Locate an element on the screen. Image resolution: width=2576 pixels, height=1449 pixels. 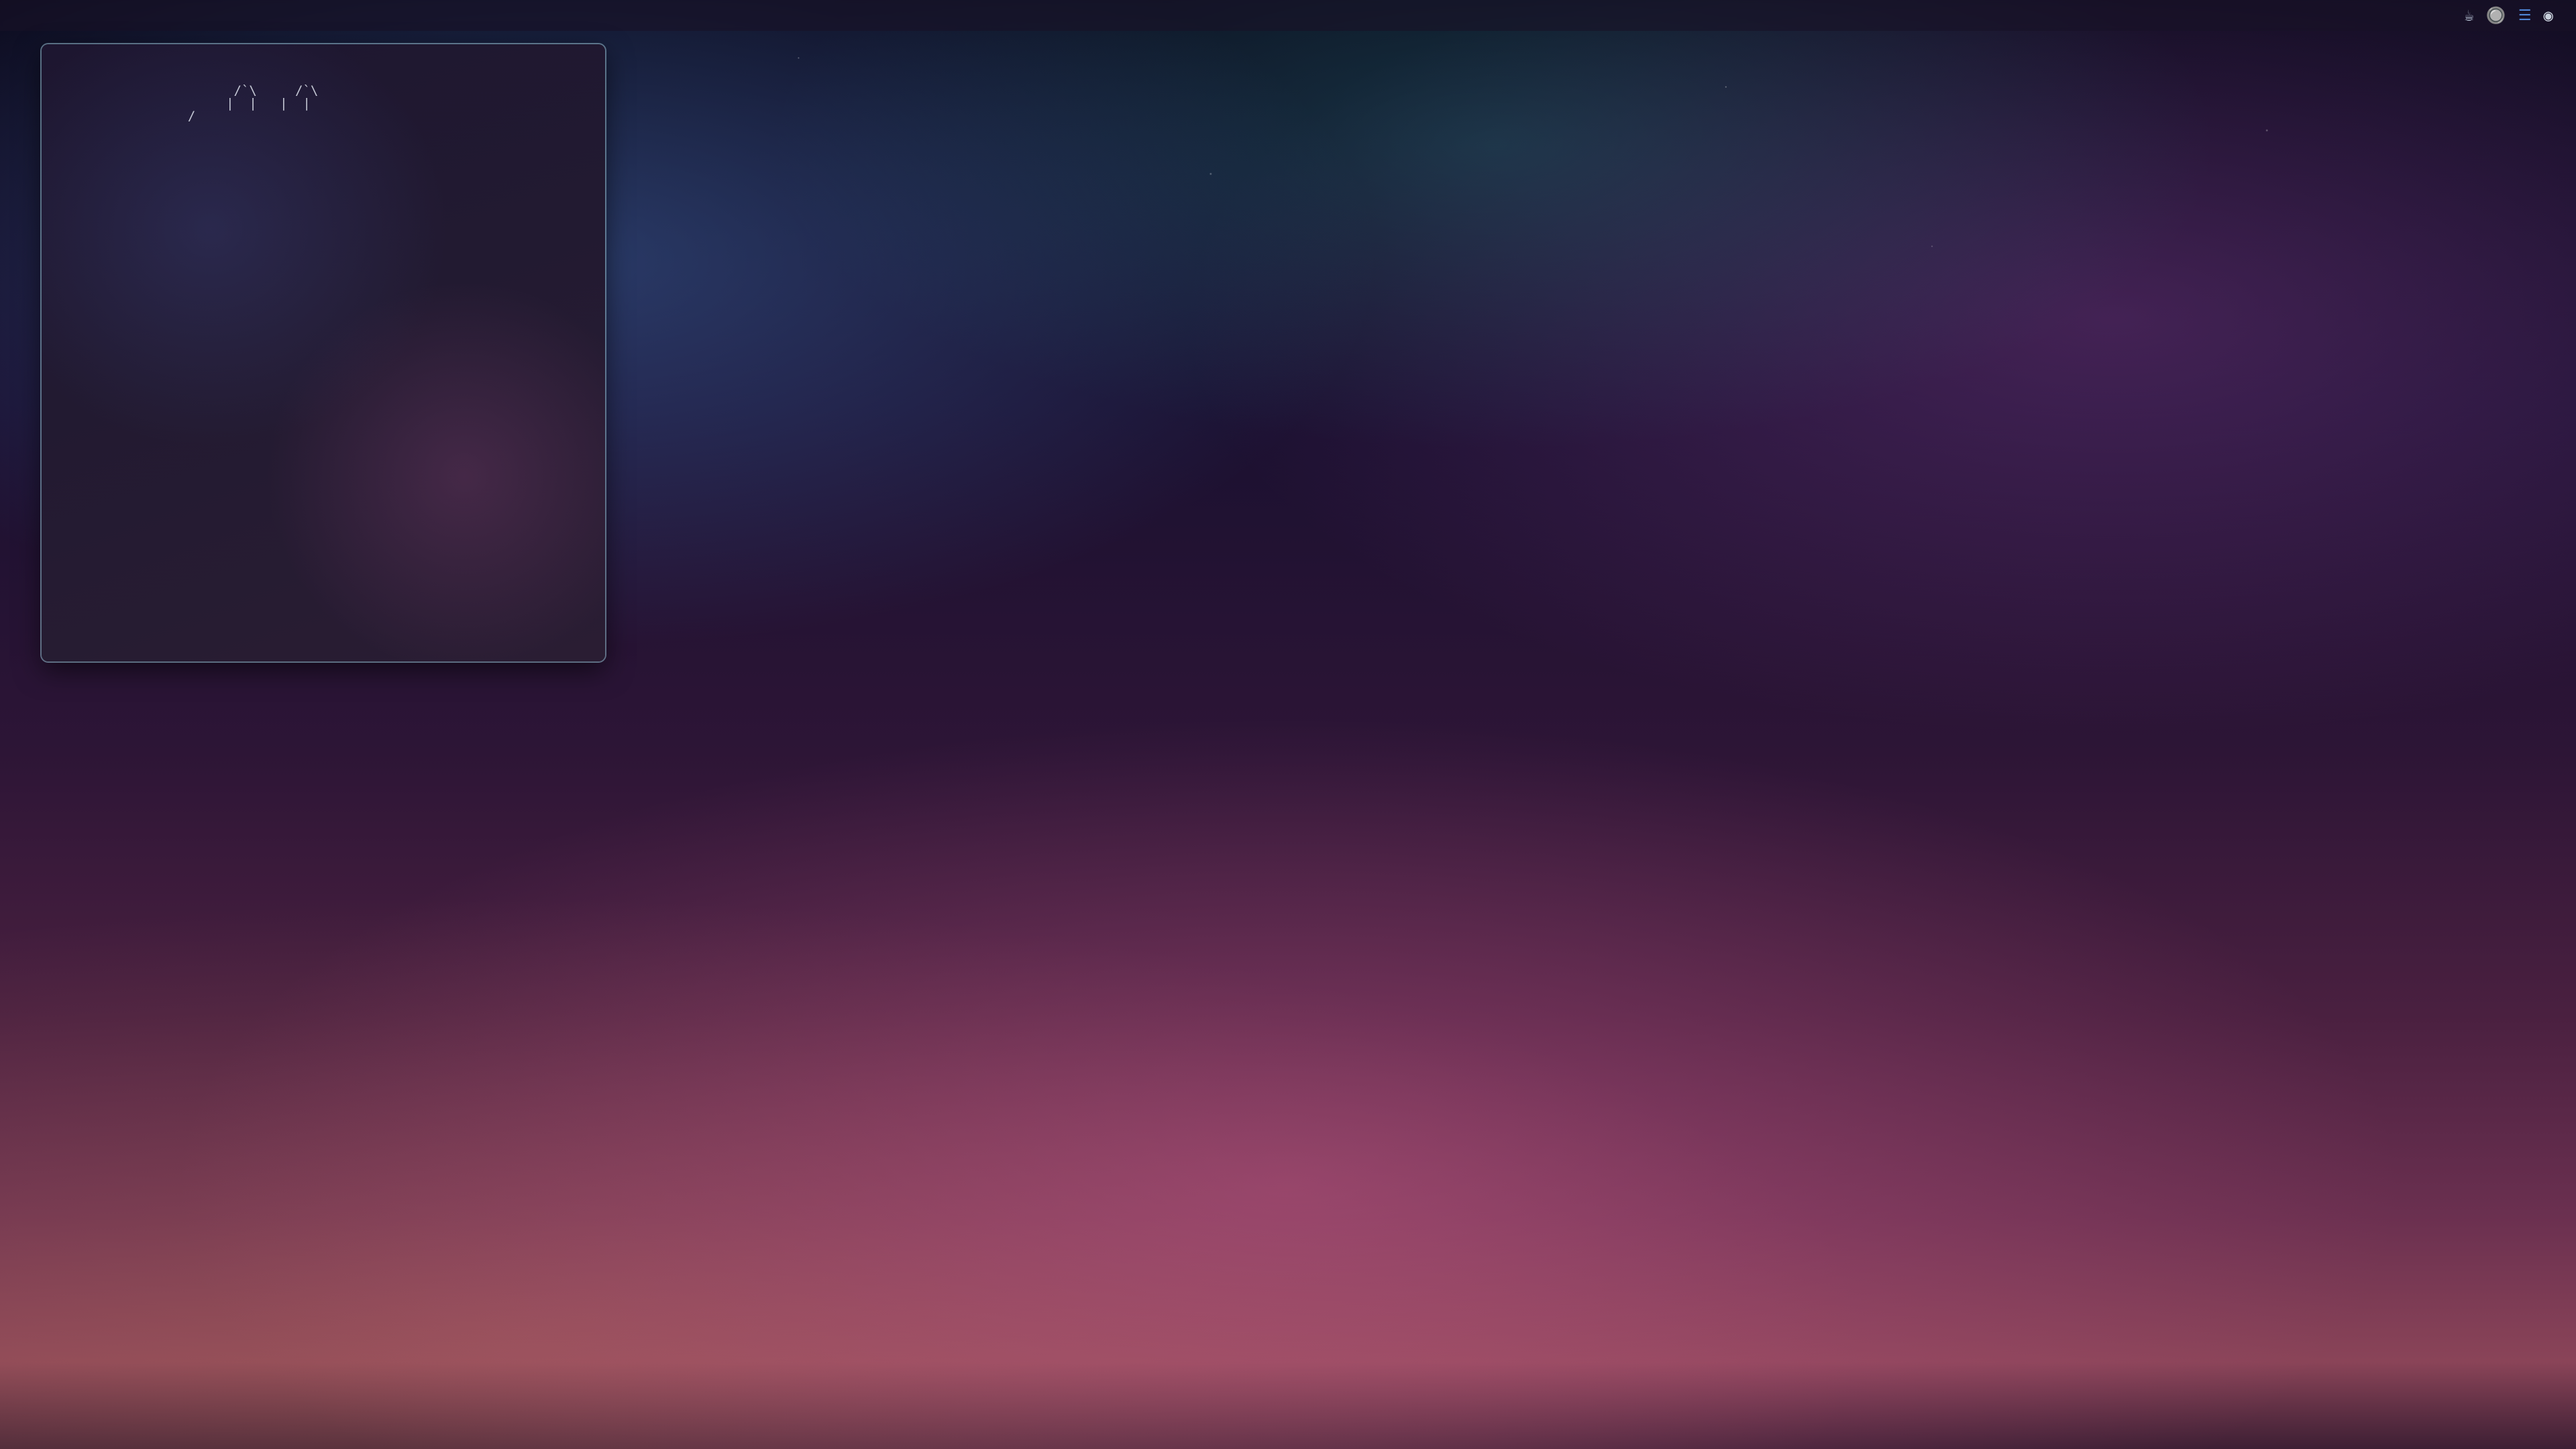
status-bar-monitor-1: ☕ 🔘 ☰ ◉ is located at coordinates (1288, 15).